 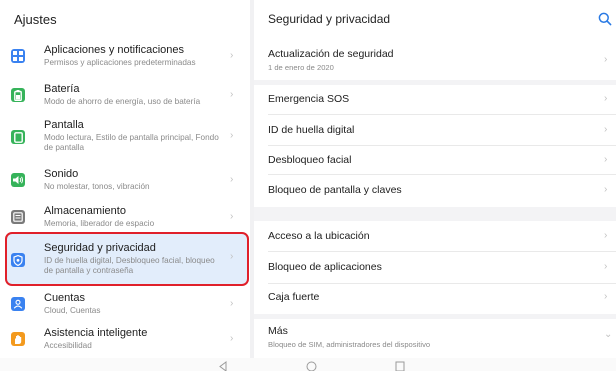 What do you see at coordinates (18, 137) in the screenshot?
I see `display-icon` at bounding box center [18, 137].